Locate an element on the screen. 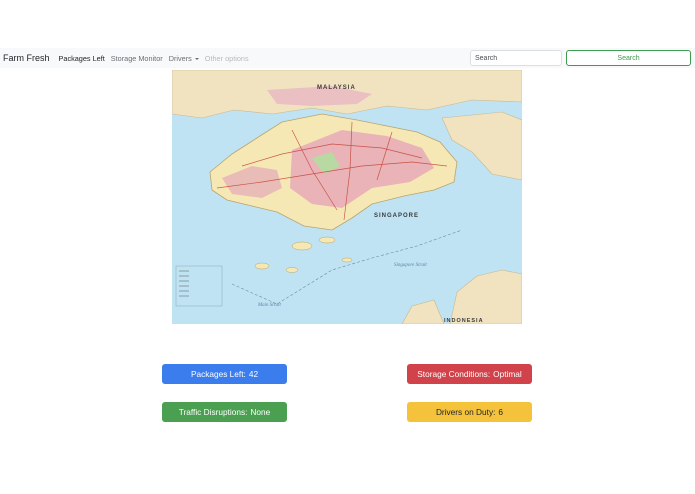 The height and width of the screenshot is (494, 695). brand-logo: Farm Fresh is located at coordinates (26, 58).